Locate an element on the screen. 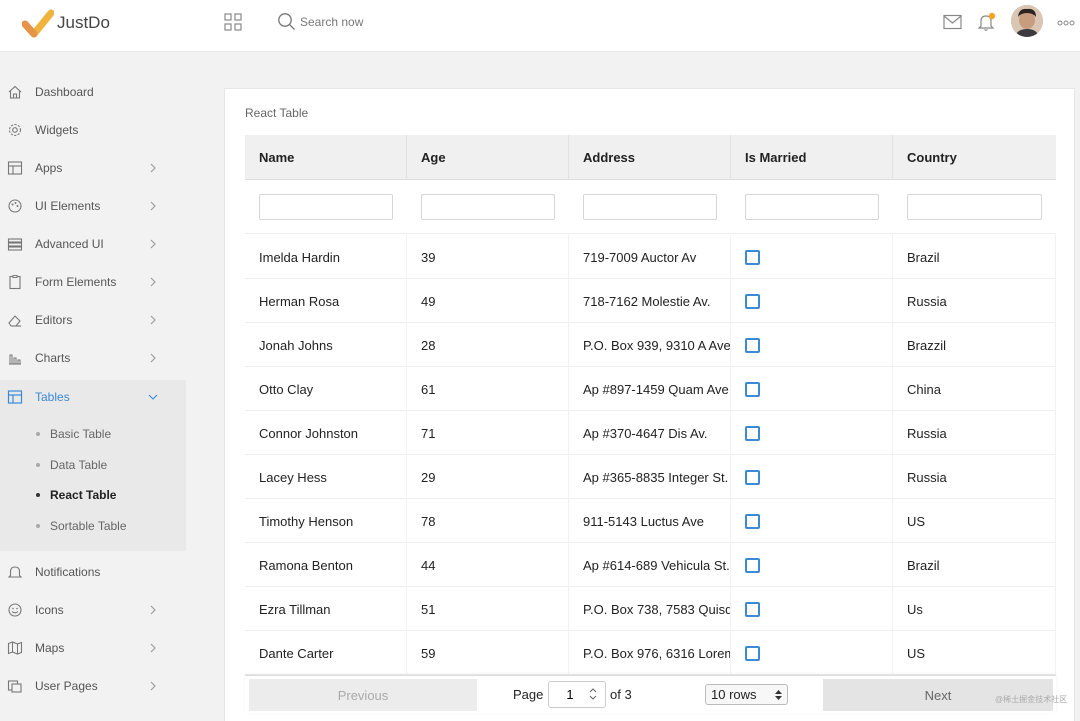 This screenshot has width=1080, height=721. sidebar-item-user-pages: User Pages is located at coordinates (93, 686).